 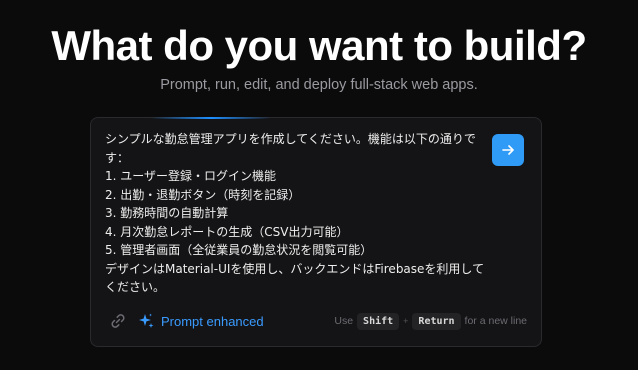 What do you see at coordinates (436, 321) in the screenshot?
I see `return-key: Return` at bounding box center [436, 321].